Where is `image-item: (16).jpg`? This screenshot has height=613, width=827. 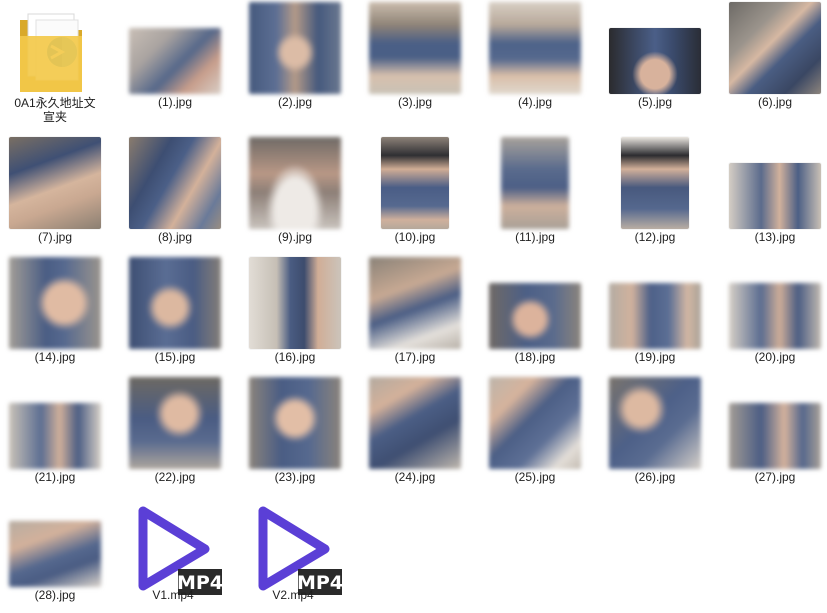 image-item: (16).jpg is located at coordinates (295, 315).